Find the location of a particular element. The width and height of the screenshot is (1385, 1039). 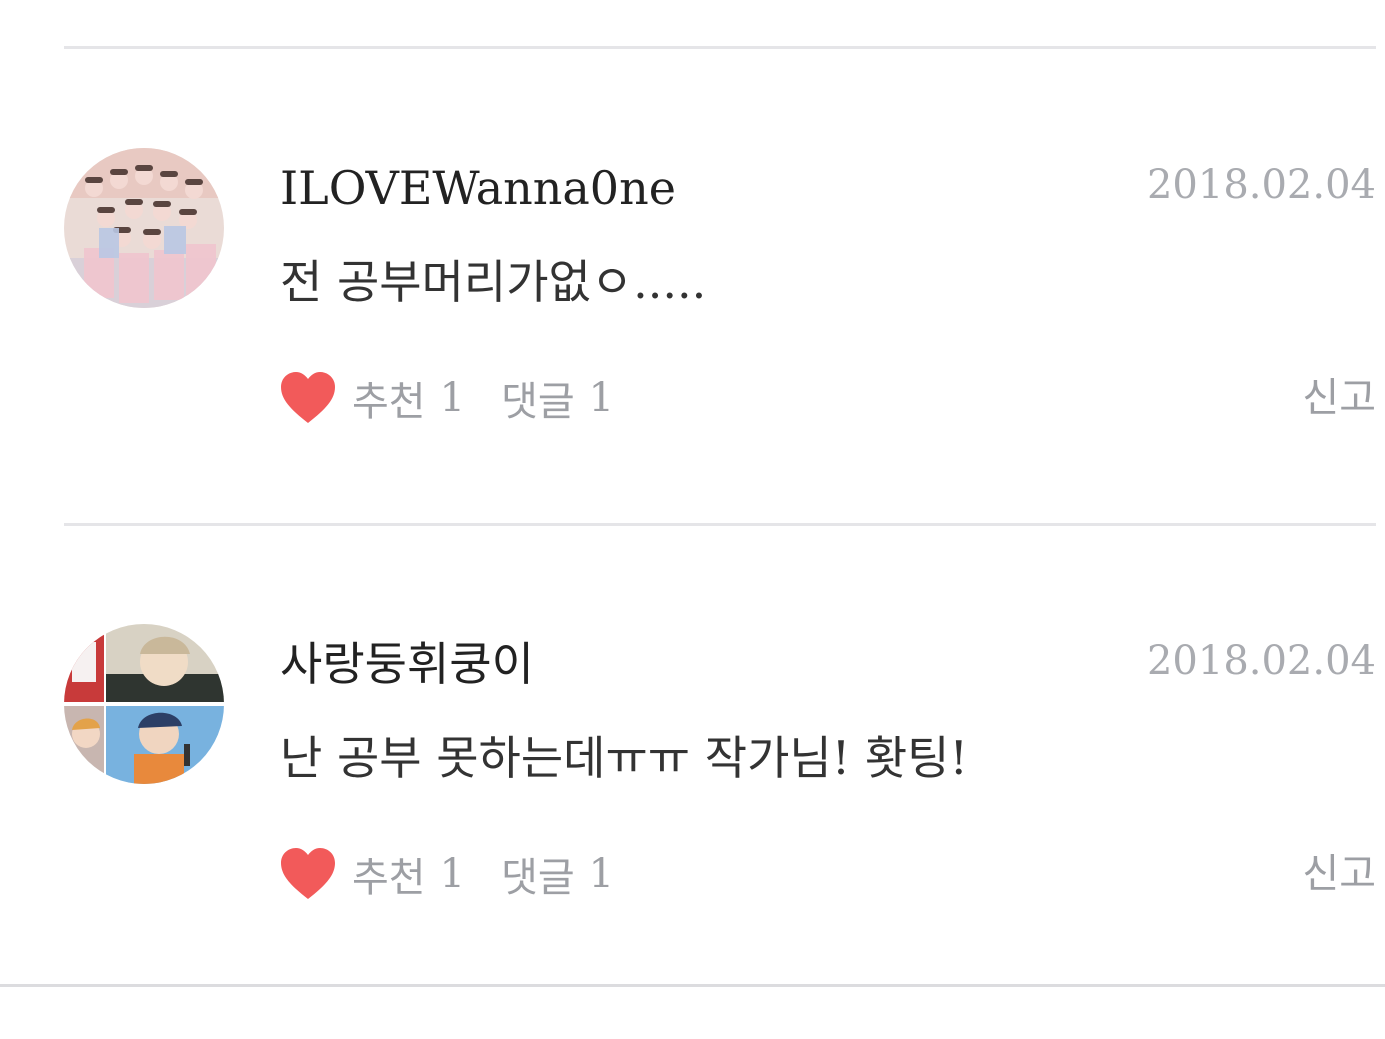

comment-divider is located at coordinates (720, 524).